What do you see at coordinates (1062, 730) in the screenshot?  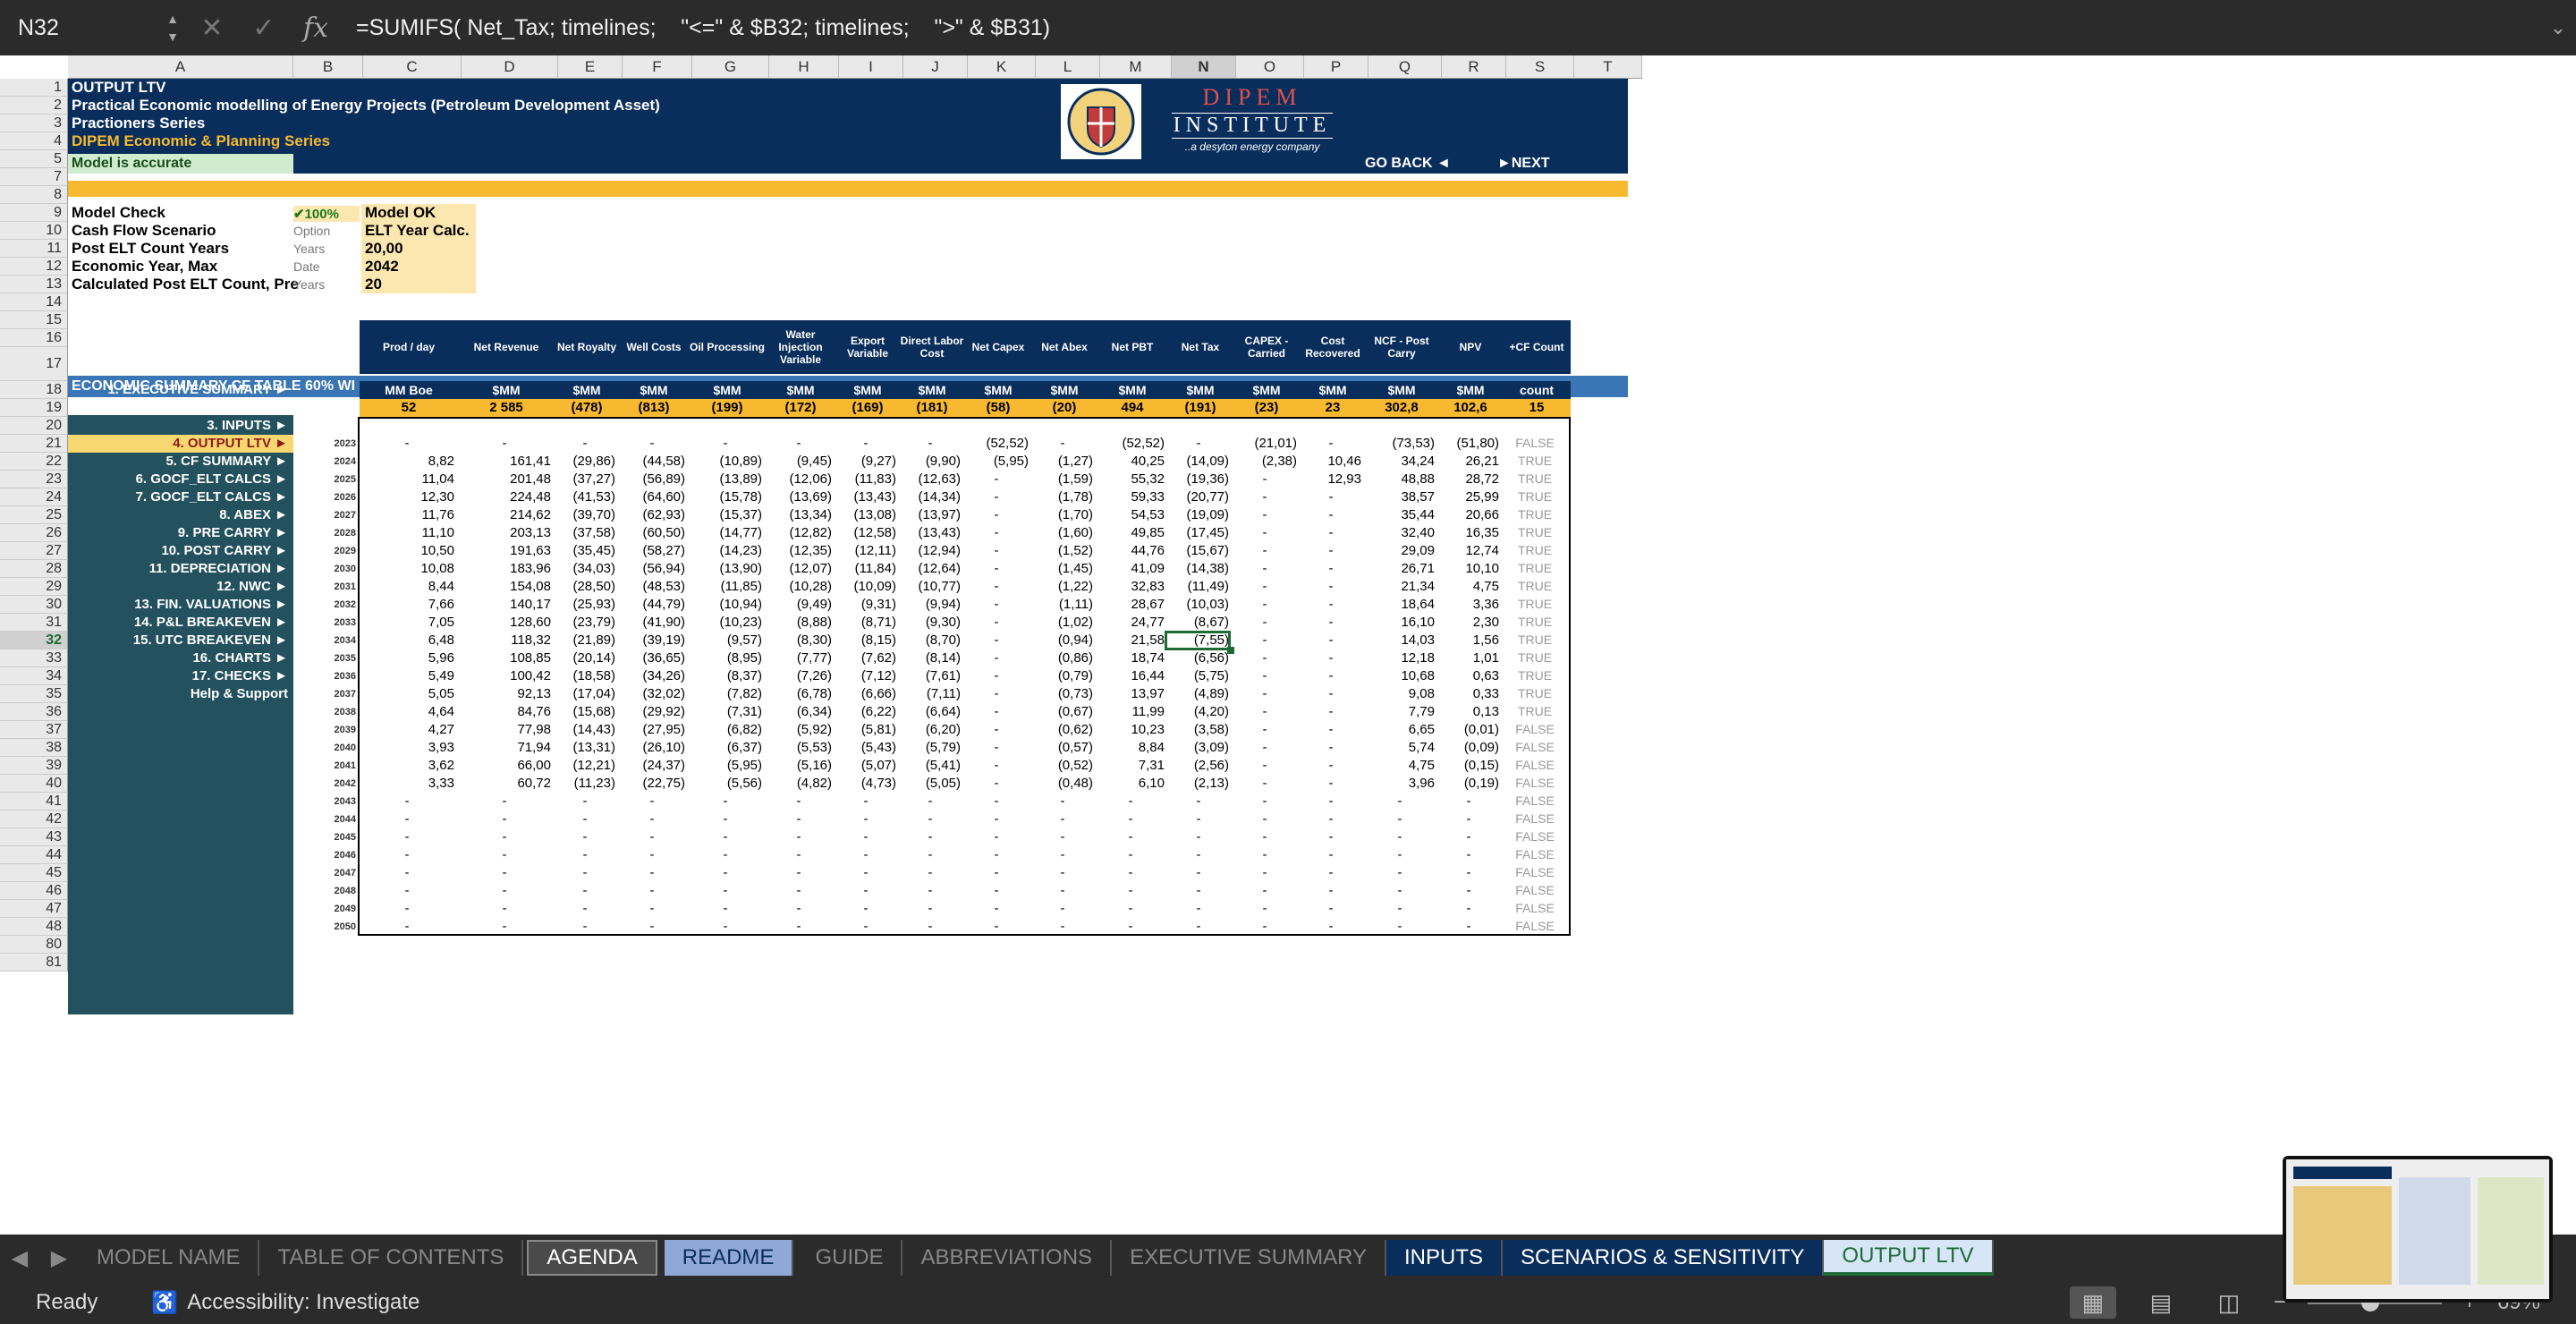 I see `table-cell: (0,62)` at bounding box center [1062, 730].